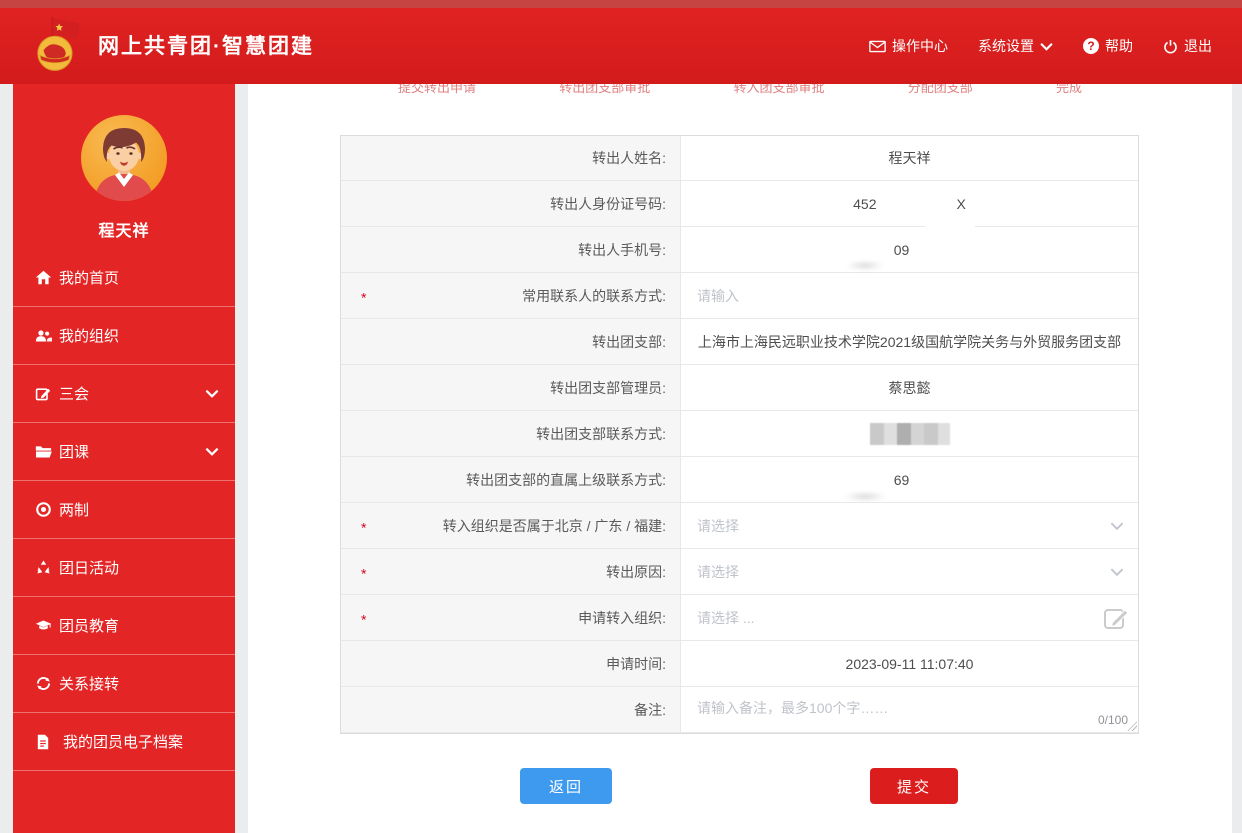 Image resolution: width=1242 pixels, height=833 pixels. What do you see at coordinates (1170, 46) in the screenshot?
I see `power-icon` at bounding box center [1170, 46].